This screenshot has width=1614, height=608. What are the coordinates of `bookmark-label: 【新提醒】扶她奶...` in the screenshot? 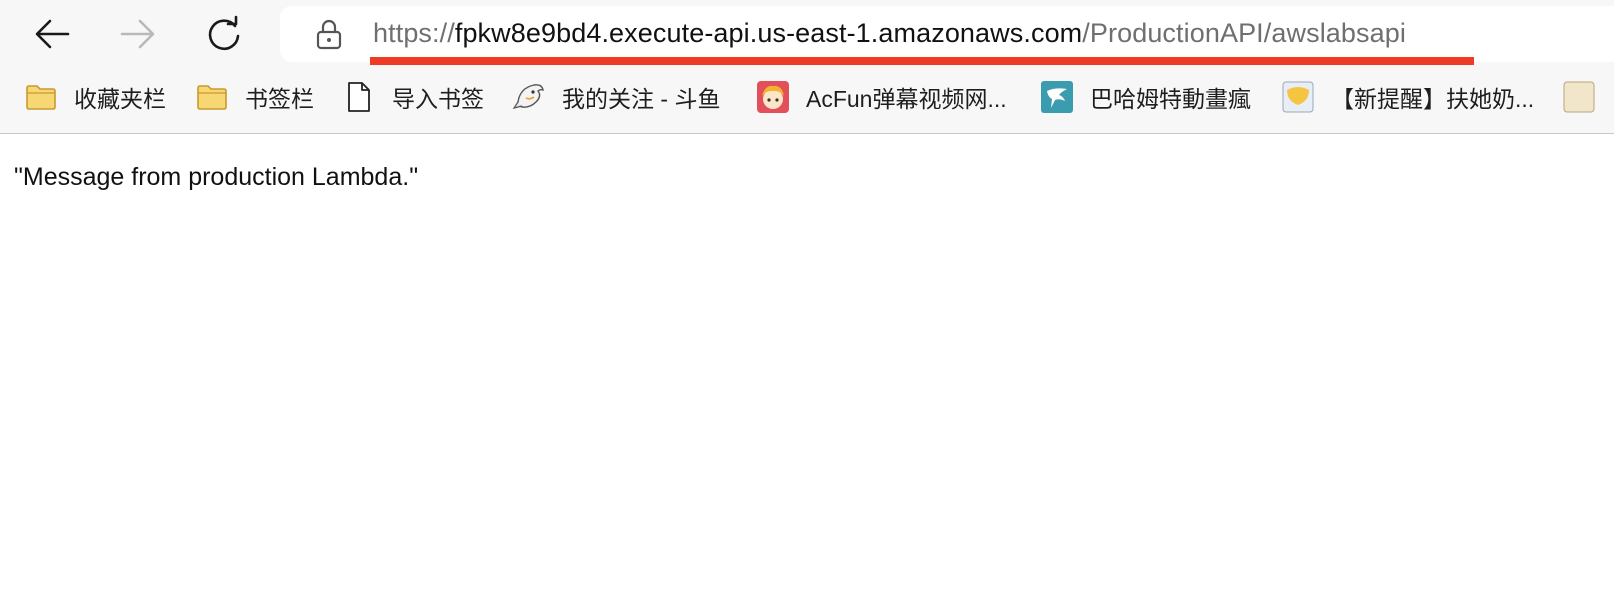 It's located at (1433, 99).